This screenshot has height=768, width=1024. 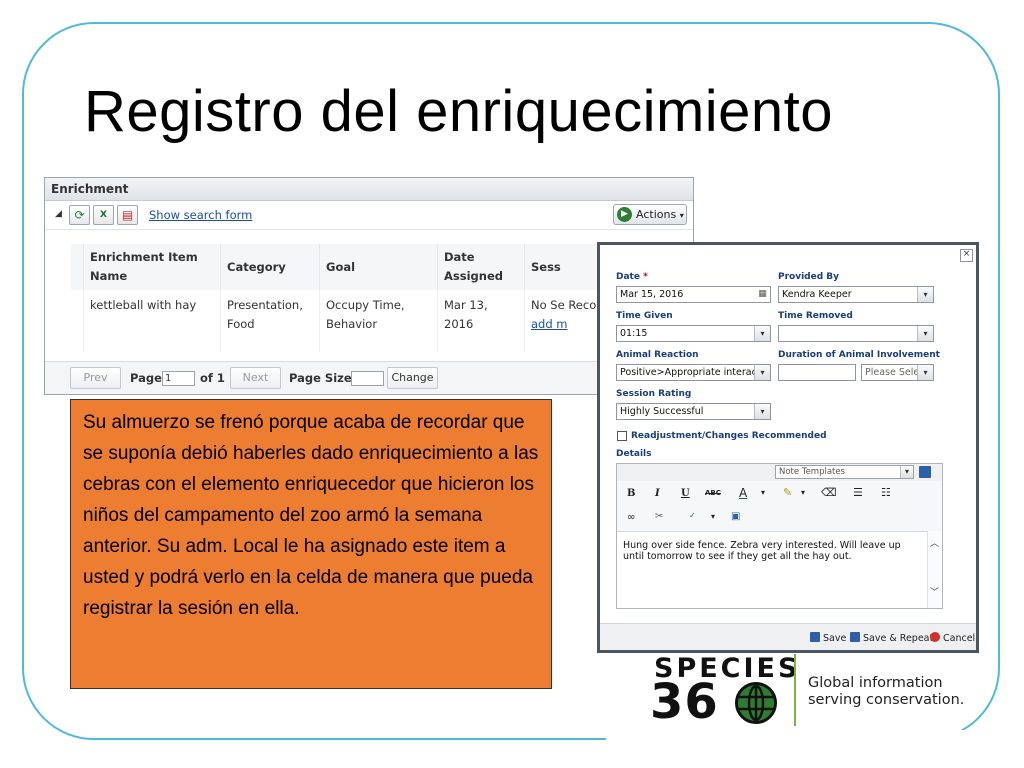 I want to click on readjustment-label: Readjustment/Changes Recommended, so click(x=729, y=436).